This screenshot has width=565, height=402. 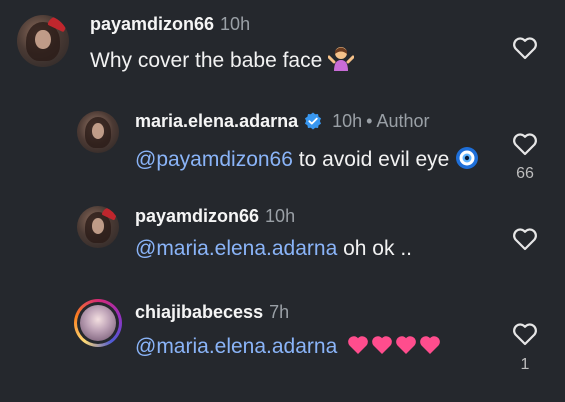 What do you see at coordinates (394, 345) in the screenshot?
I see `pink-hearts-emoji` at bounding box center [394, 345].